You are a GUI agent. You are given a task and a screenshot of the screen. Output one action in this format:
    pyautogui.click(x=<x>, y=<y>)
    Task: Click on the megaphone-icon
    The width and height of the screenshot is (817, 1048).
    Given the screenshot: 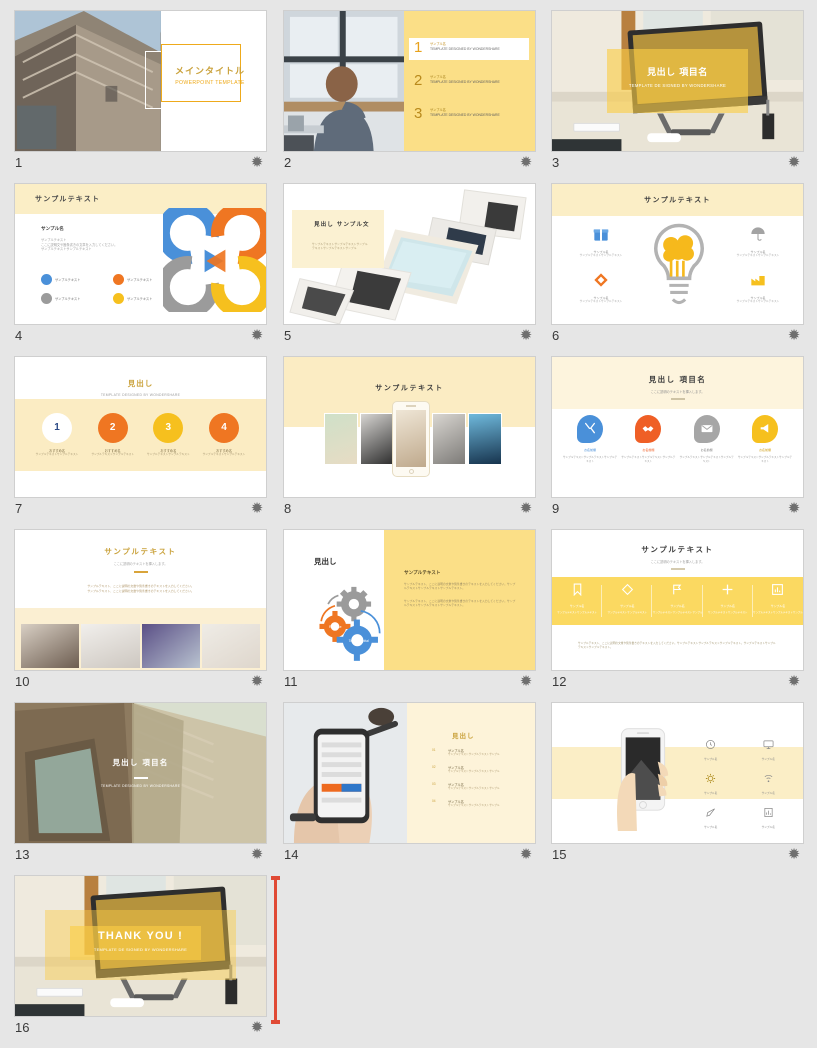 What is the action you would take?
    pyautogui.click(x=764, y=428)
    